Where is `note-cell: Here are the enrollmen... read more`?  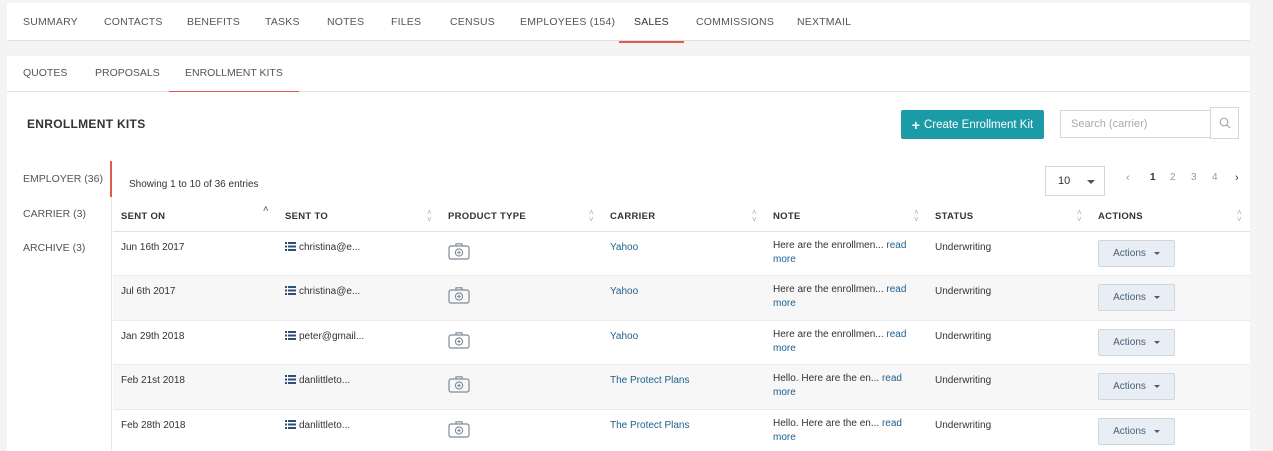 note-cell: Here are the enrollmen... read more is located at coordinates (846, 342).